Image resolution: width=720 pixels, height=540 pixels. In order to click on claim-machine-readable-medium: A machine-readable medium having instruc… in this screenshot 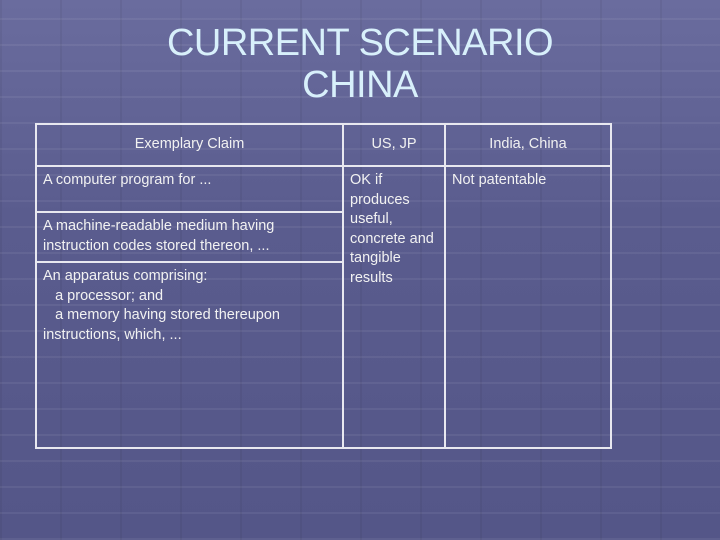, I will do `click(189, 237)`.